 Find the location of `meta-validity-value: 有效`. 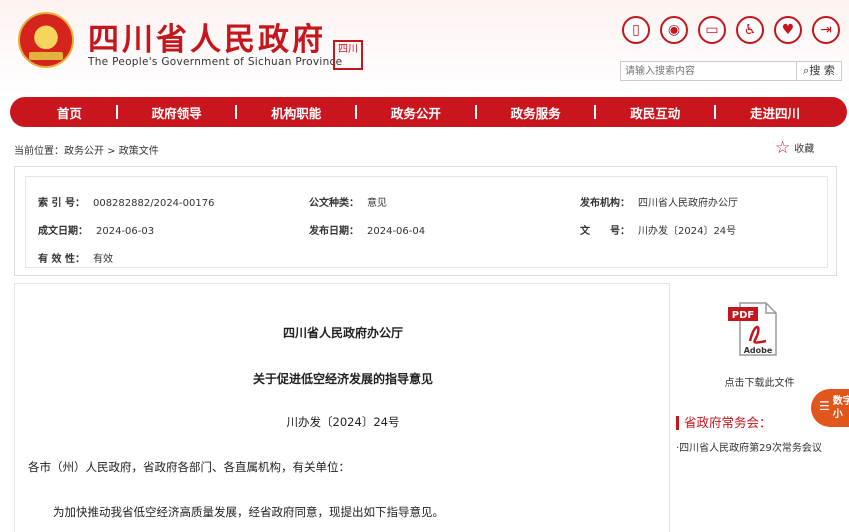

meta-validity-value: 有效 is located at coordinates (102, 259).